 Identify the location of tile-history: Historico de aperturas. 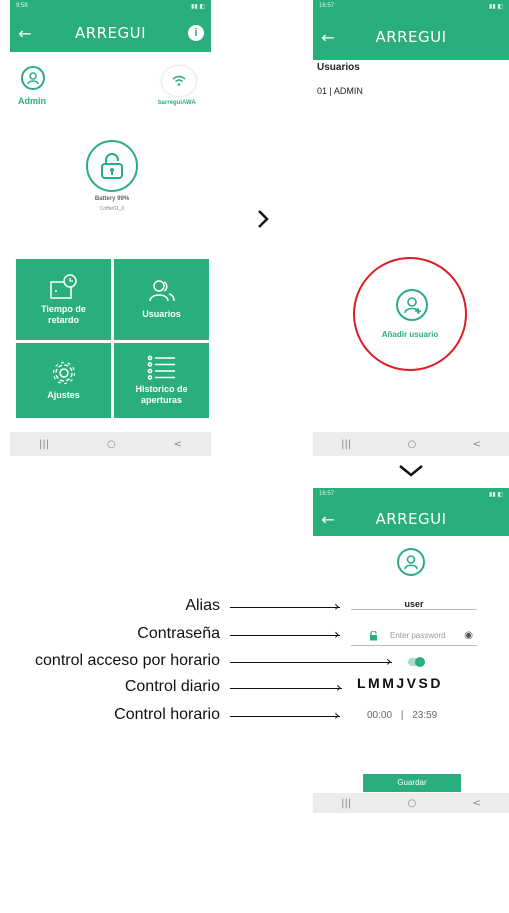
(161, 380).